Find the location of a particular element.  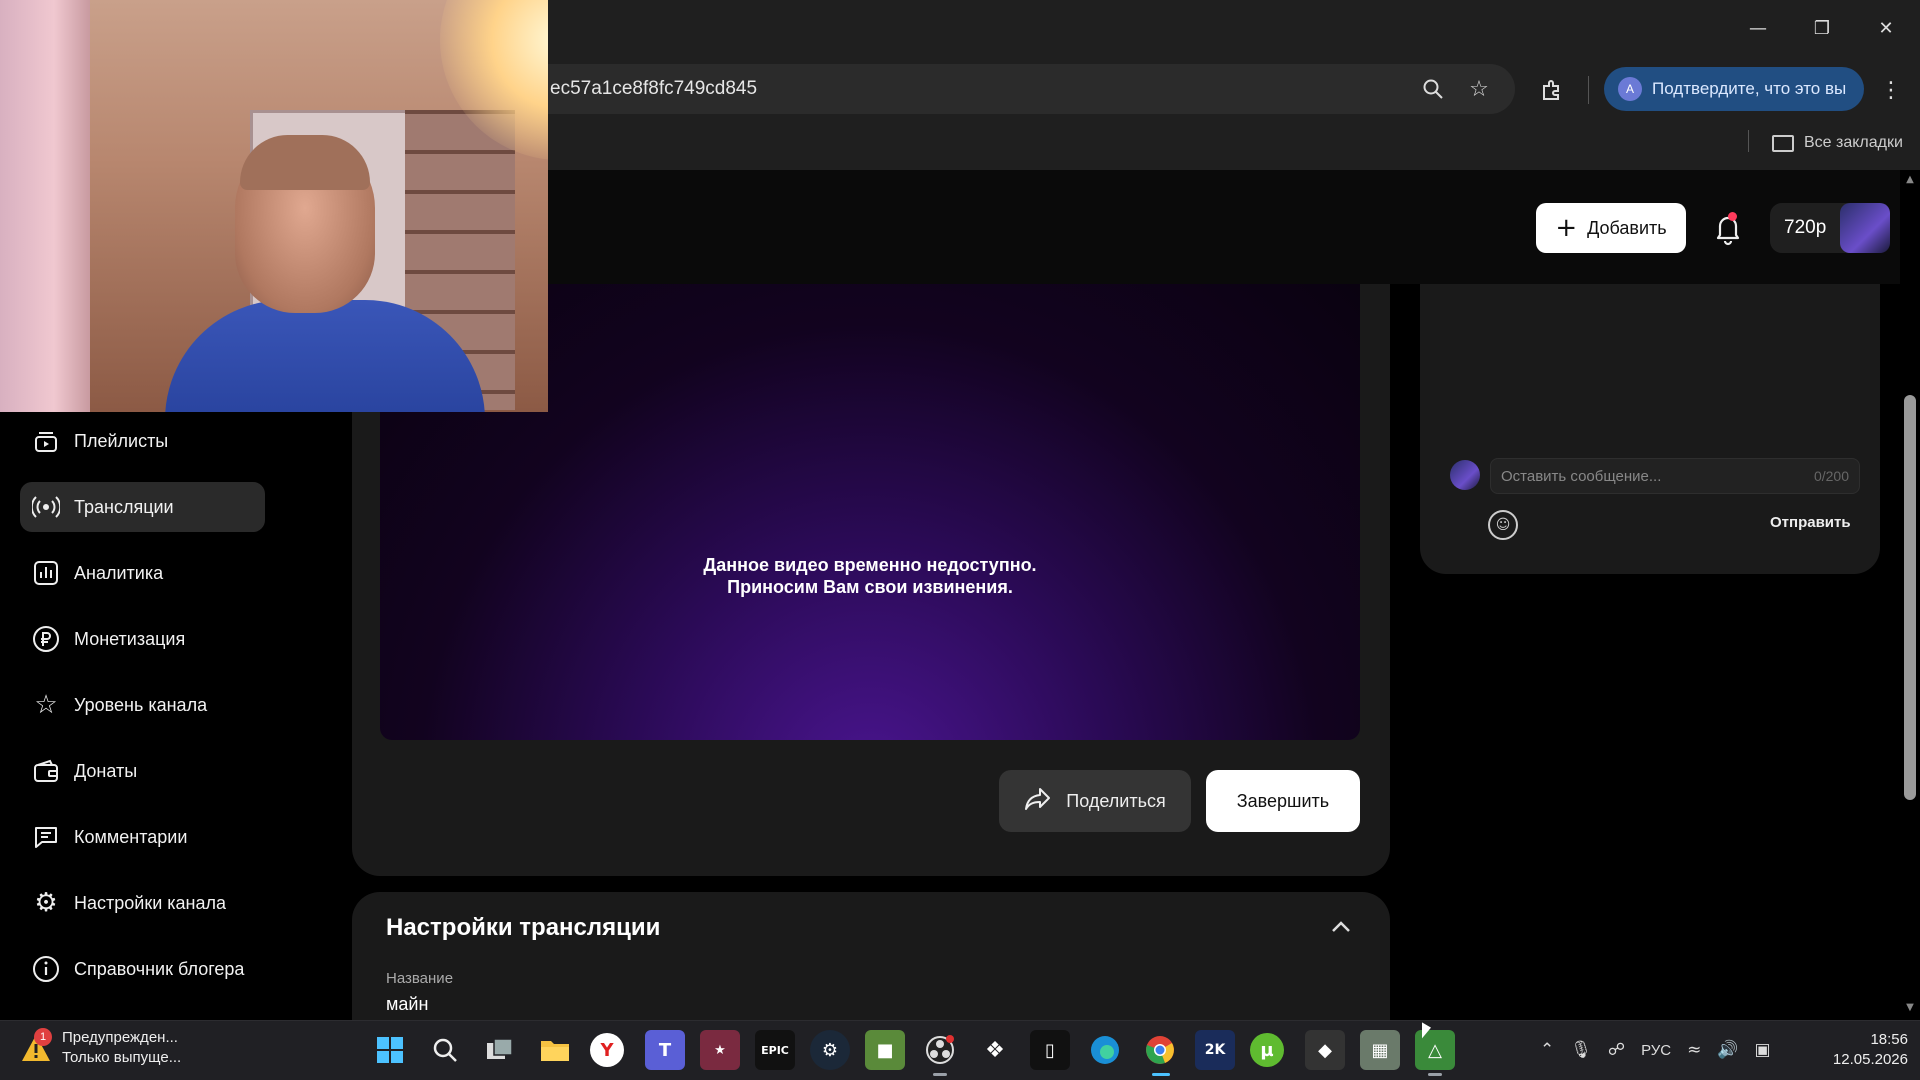

sidebar-item-playlists: Плейлисты is located at coordinates (142, 441).